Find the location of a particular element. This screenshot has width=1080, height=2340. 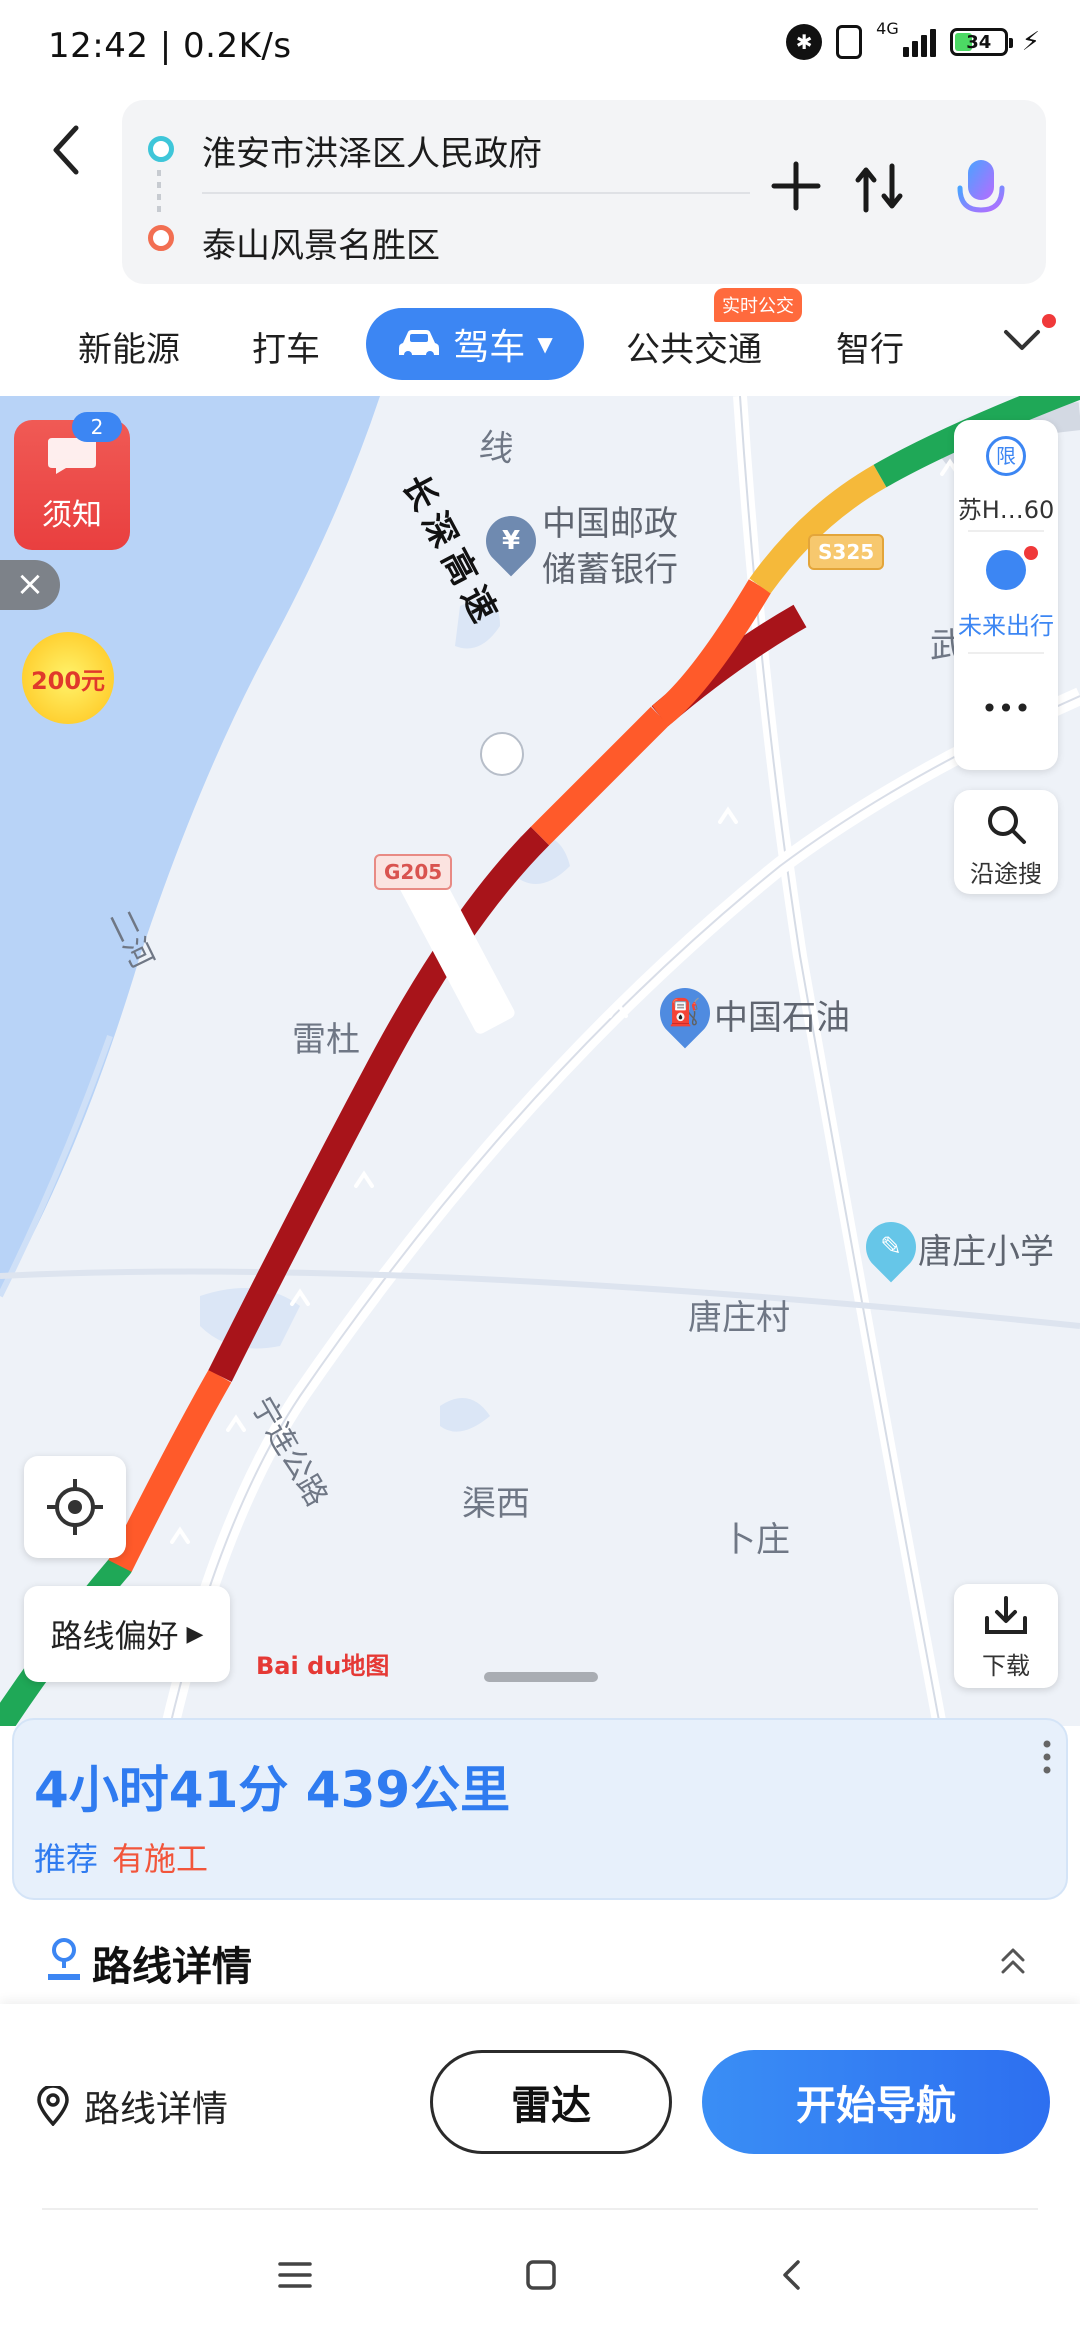

recommend-tag: 推荐 is located at coordinates (66, 1859).